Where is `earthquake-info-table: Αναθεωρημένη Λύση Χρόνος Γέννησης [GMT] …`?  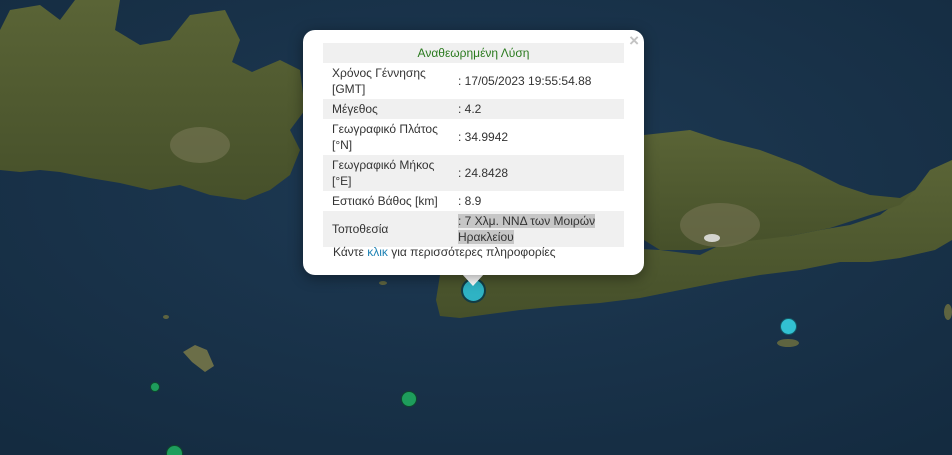
earthquake-info-table: Αναθεωρημένη Λύση Χρόνος Γέννησης [GMT] … is located at coordinates (473, 145).